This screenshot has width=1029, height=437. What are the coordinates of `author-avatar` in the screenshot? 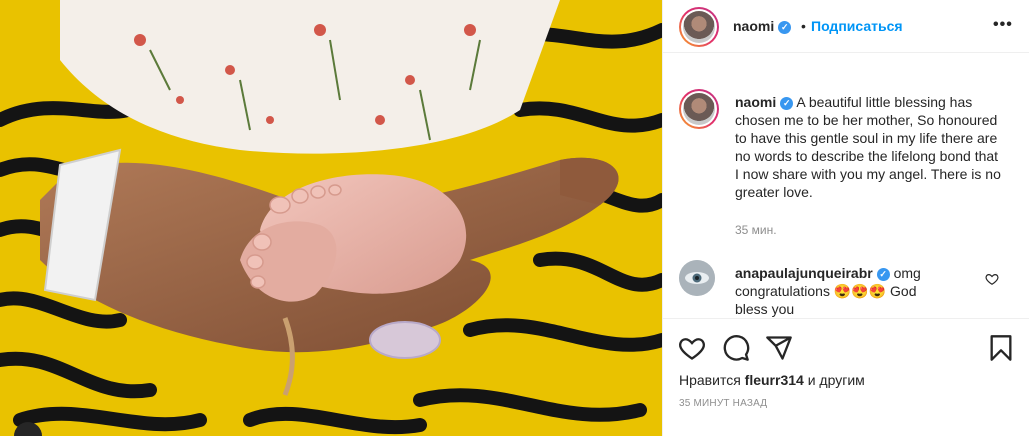 It's located at (699, 27).